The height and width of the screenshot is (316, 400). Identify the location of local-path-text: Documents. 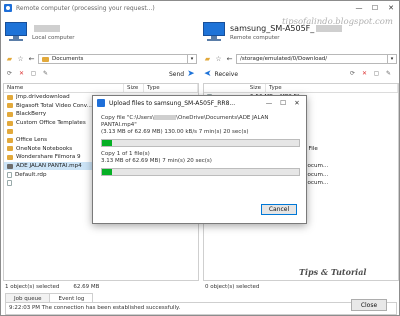
(68, 59).